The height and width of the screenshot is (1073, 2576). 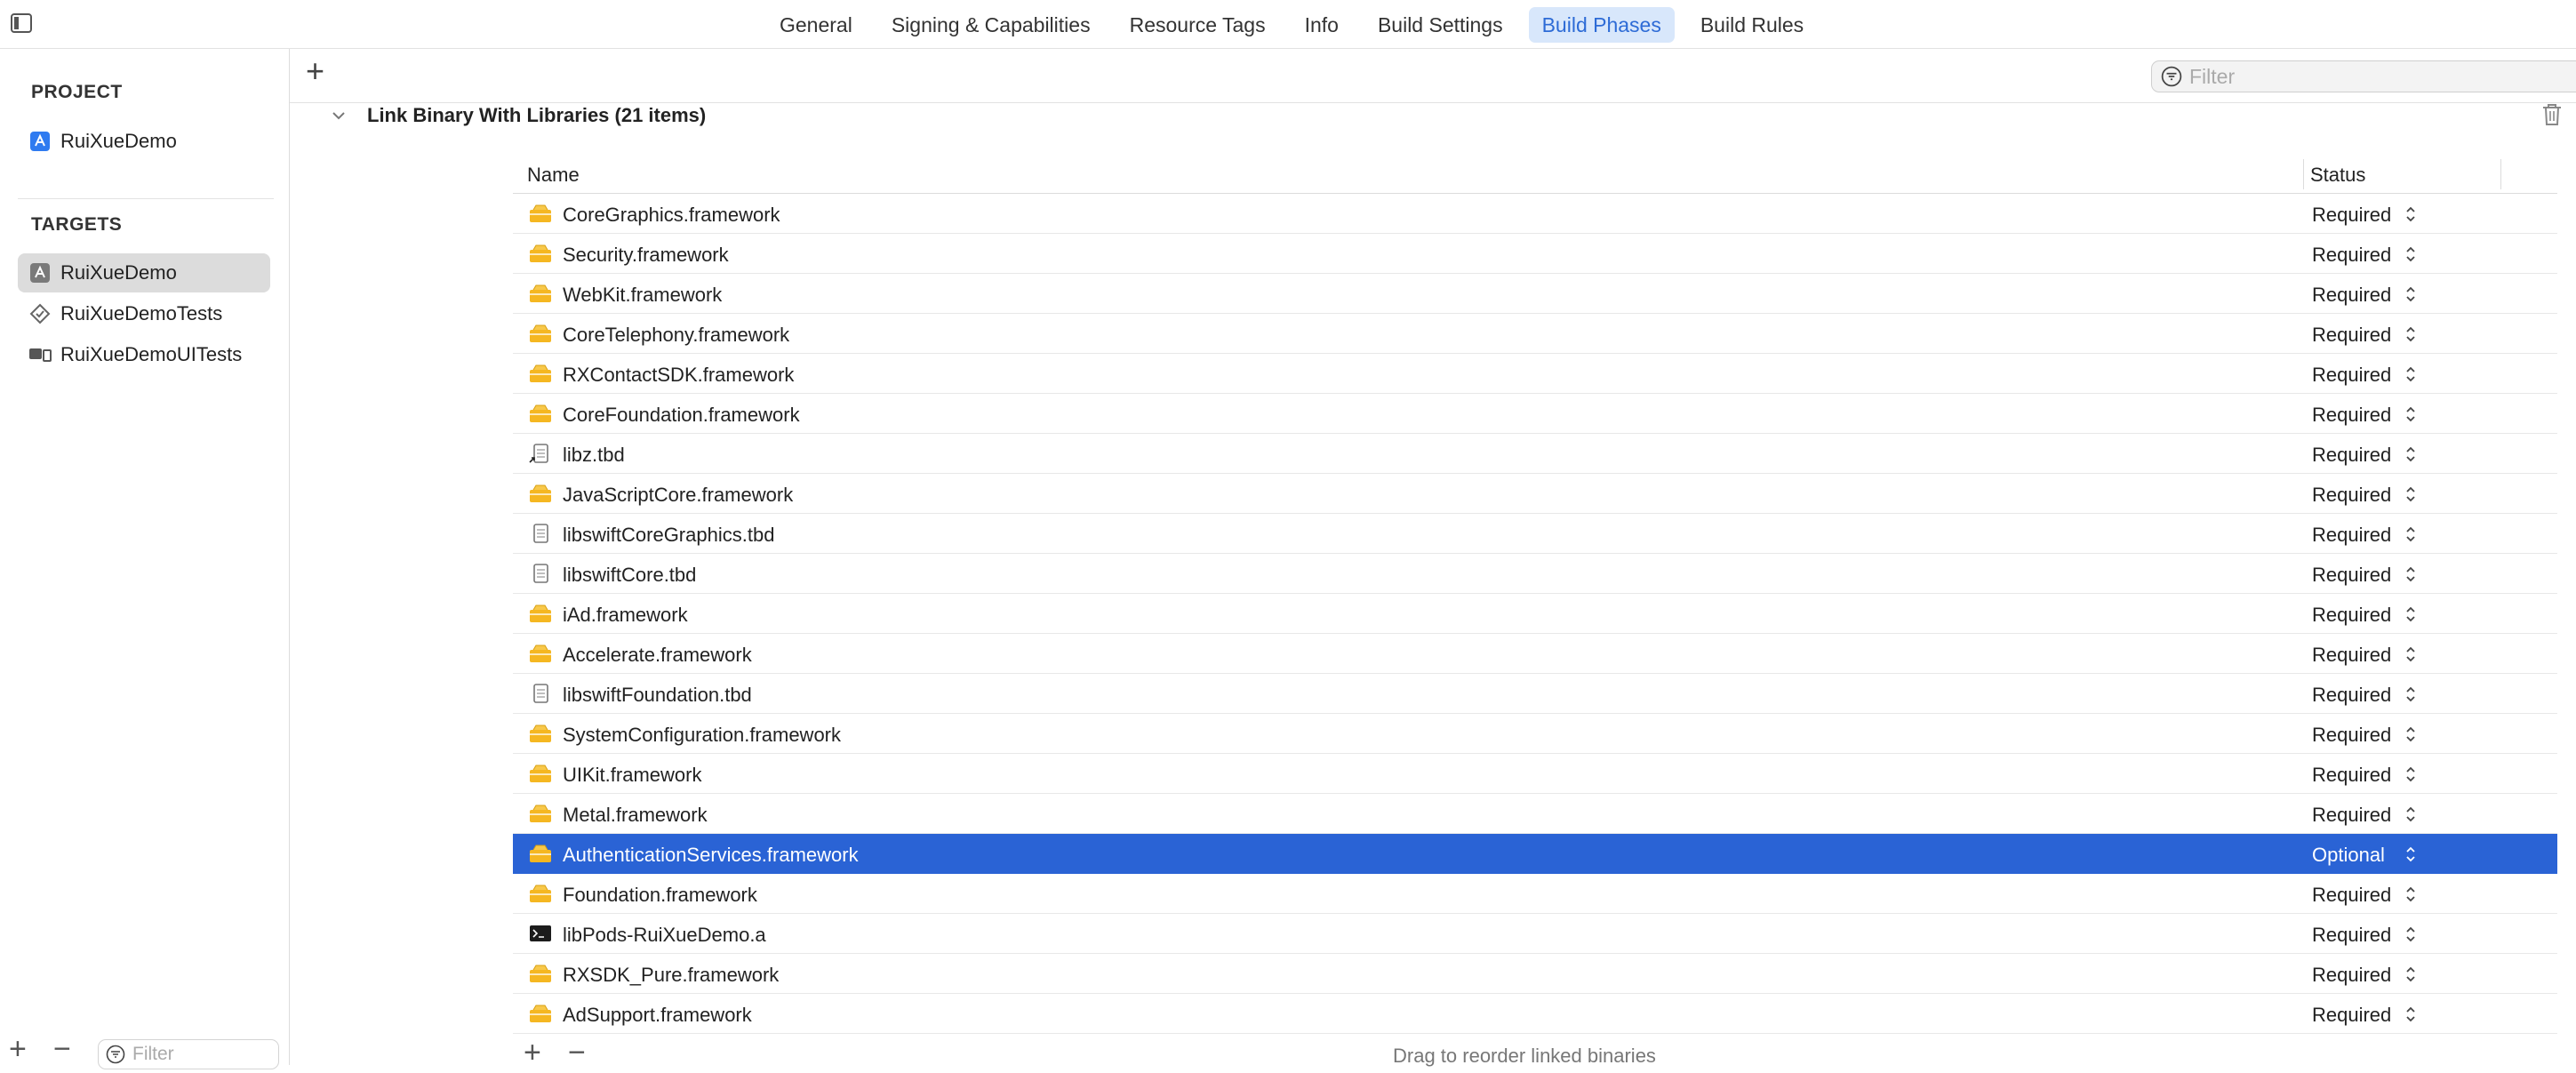 I want to click on build-phases-filter-field: Filter, so click(x=2363, y=76).